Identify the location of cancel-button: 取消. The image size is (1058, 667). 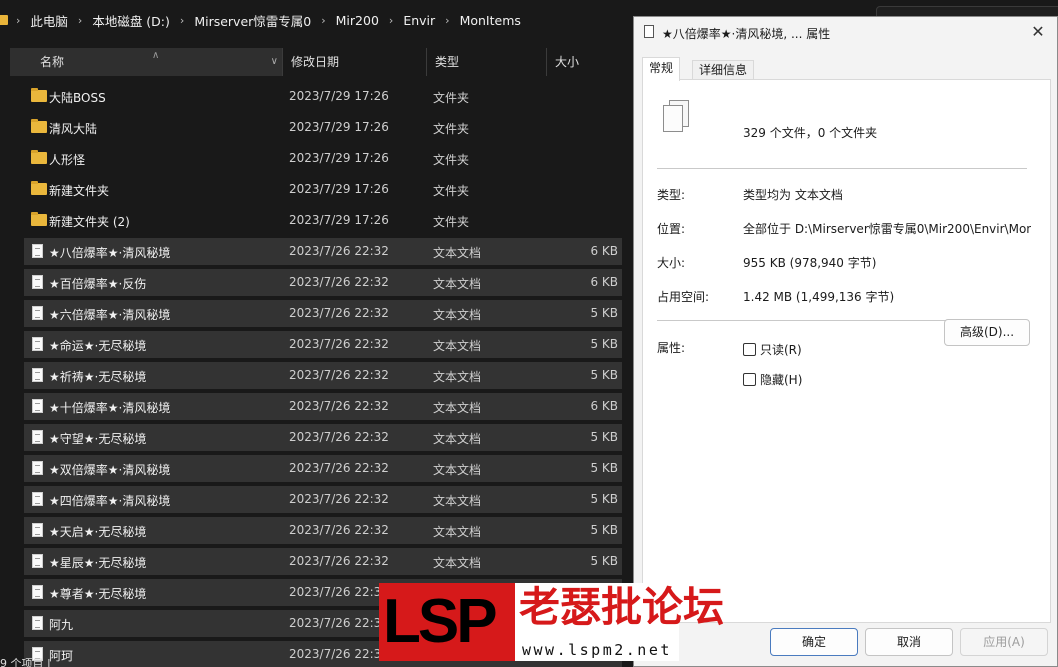
(909, 642).